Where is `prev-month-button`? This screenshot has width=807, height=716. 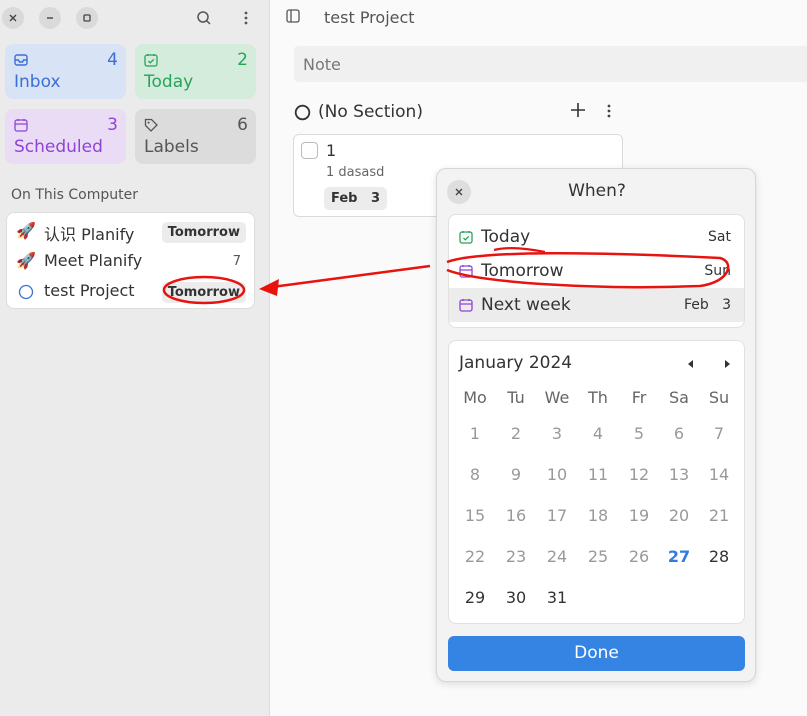 prev-month-button is located at coordinates (691, 364).